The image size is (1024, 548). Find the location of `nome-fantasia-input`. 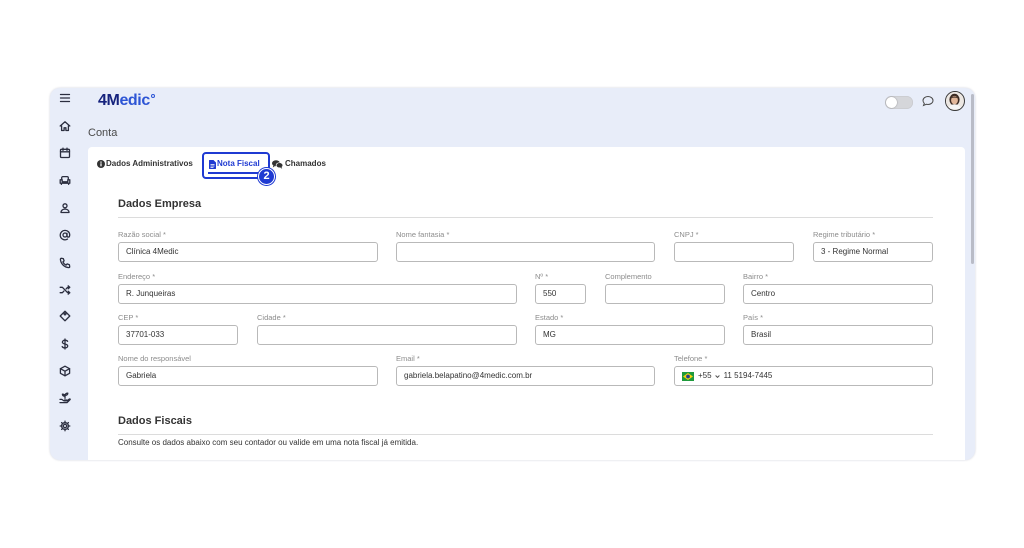

nome-fantasia-input is located at coordinates (525, 252).